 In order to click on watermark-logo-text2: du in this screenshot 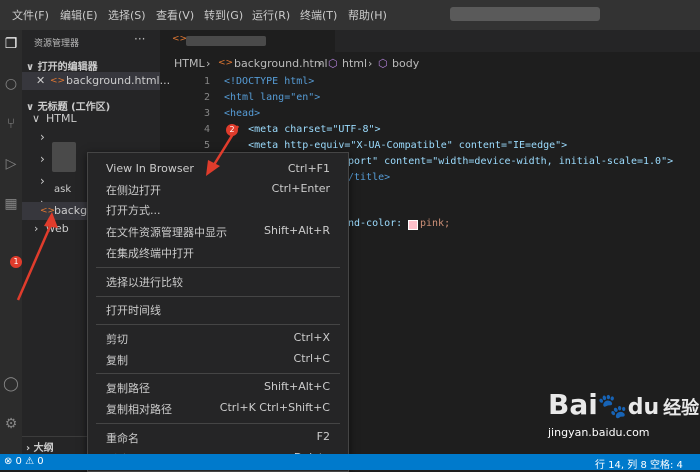, I will do `click(643, 407)`.